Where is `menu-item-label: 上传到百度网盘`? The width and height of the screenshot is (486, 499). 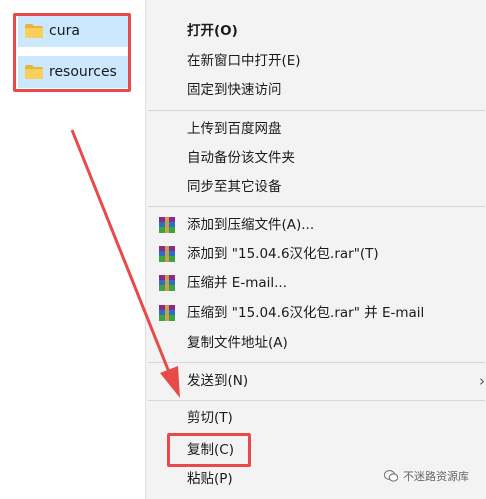 menu-item-label: 上传到百度网盘 is located at coordinates (234, 129).